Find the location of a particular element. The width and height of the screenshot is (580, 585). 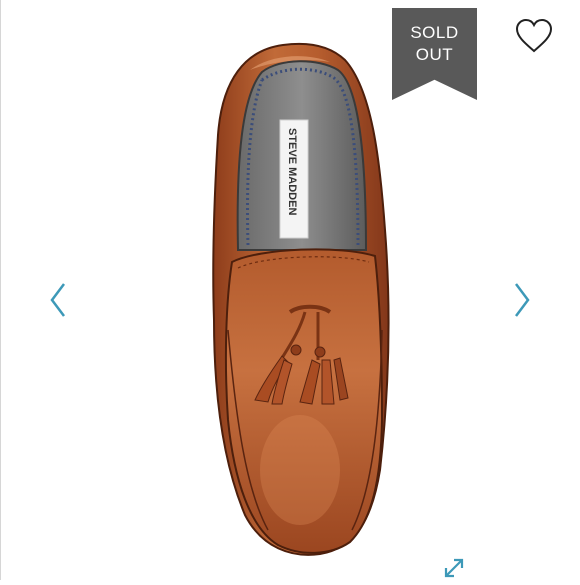

chevron-right-icon is located at coordinates (522, 300).